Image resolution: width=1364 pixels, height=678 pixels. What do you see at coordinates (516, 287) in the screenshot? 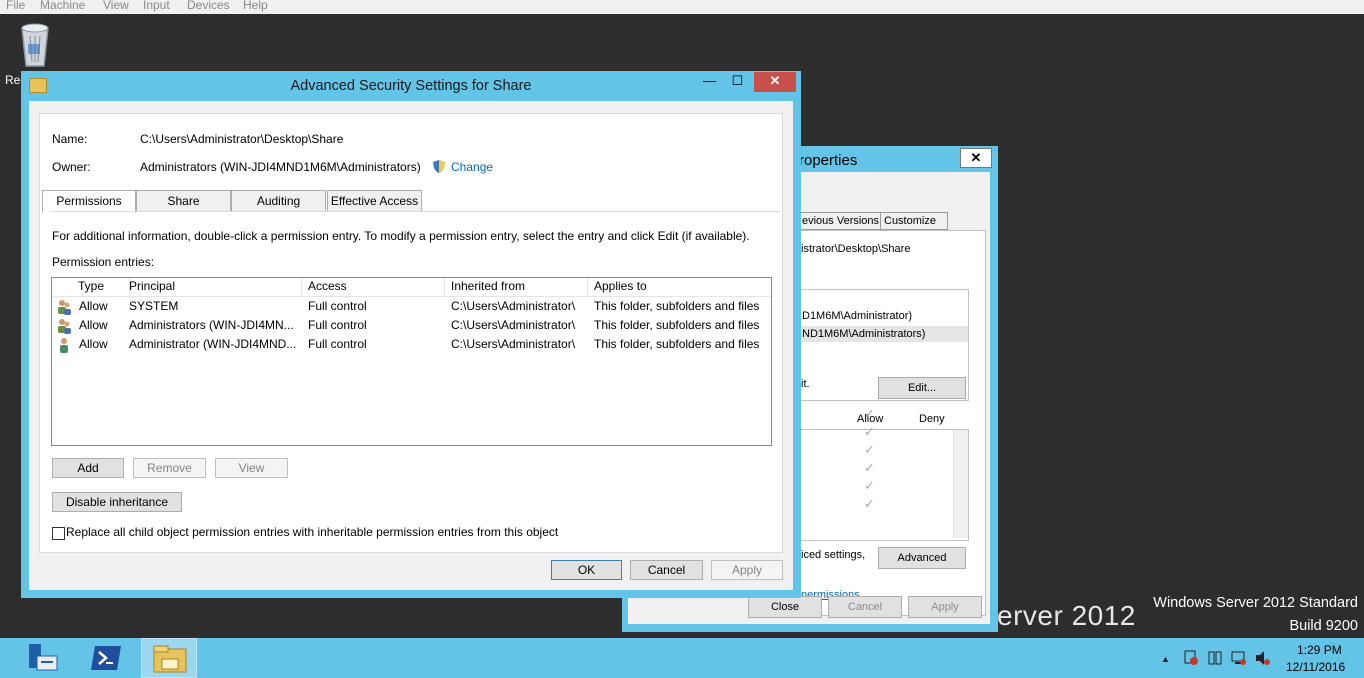
I see `column-inherited-from: Inherited from` at bounding box center [516, 287].